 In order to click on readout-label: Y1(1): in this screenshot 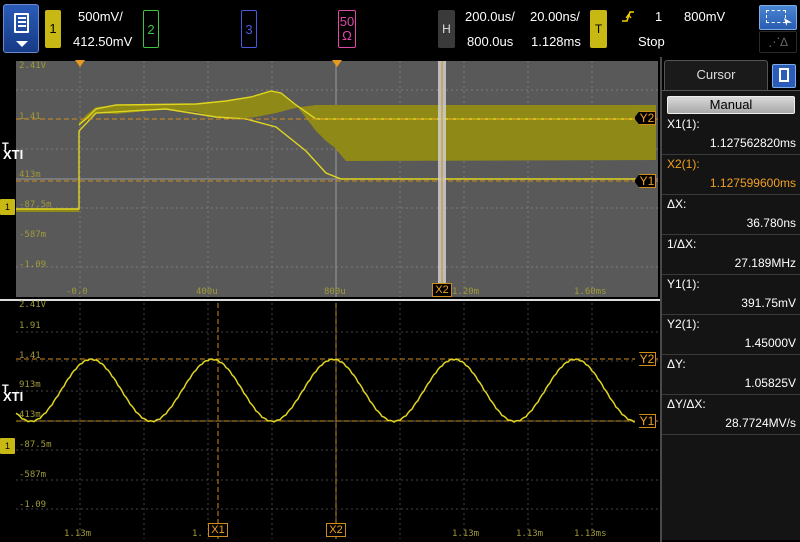, I will do `click(683, 284)`.